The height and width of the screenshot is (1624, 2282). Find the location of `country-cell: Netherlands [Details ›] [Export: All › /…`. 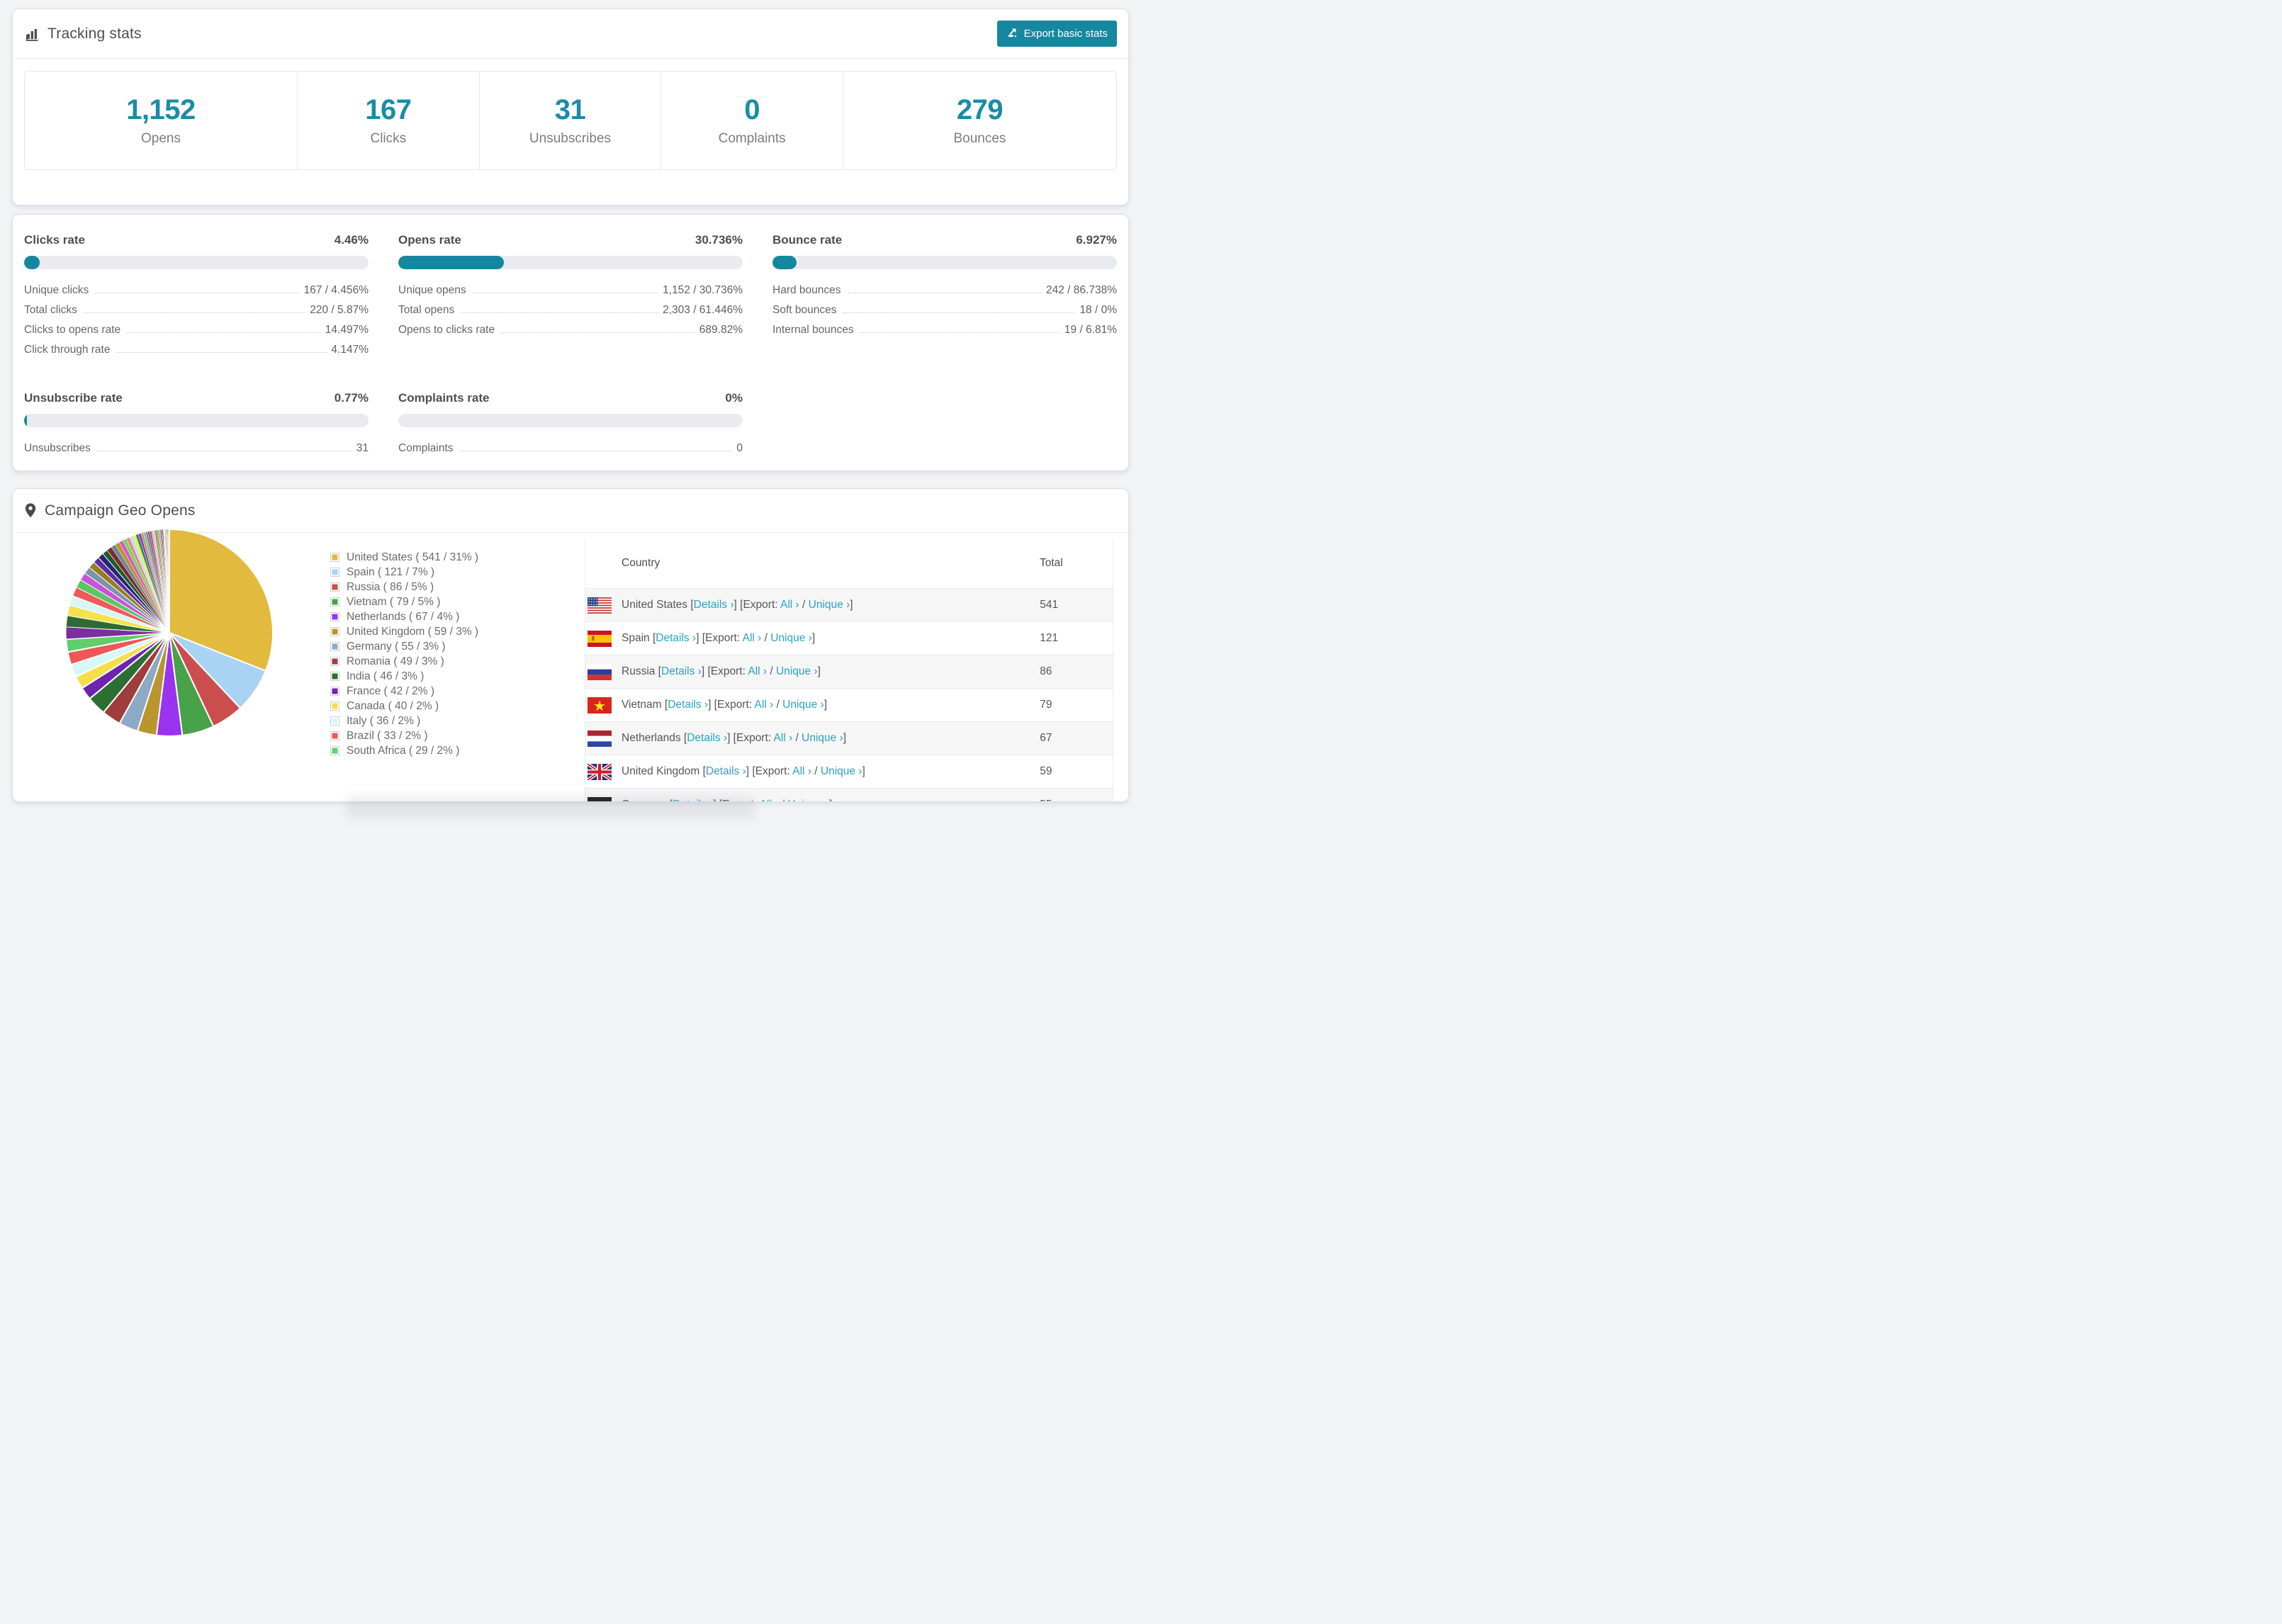

country-cell: Netherlands [Details ›] [Export: All › /… is located at coordinates (734, 738).